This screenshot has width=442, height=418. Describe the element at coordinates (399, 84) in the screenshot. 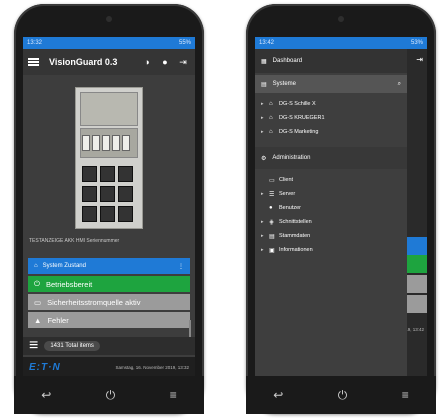

I see `search-icon: ⌕` at that location.